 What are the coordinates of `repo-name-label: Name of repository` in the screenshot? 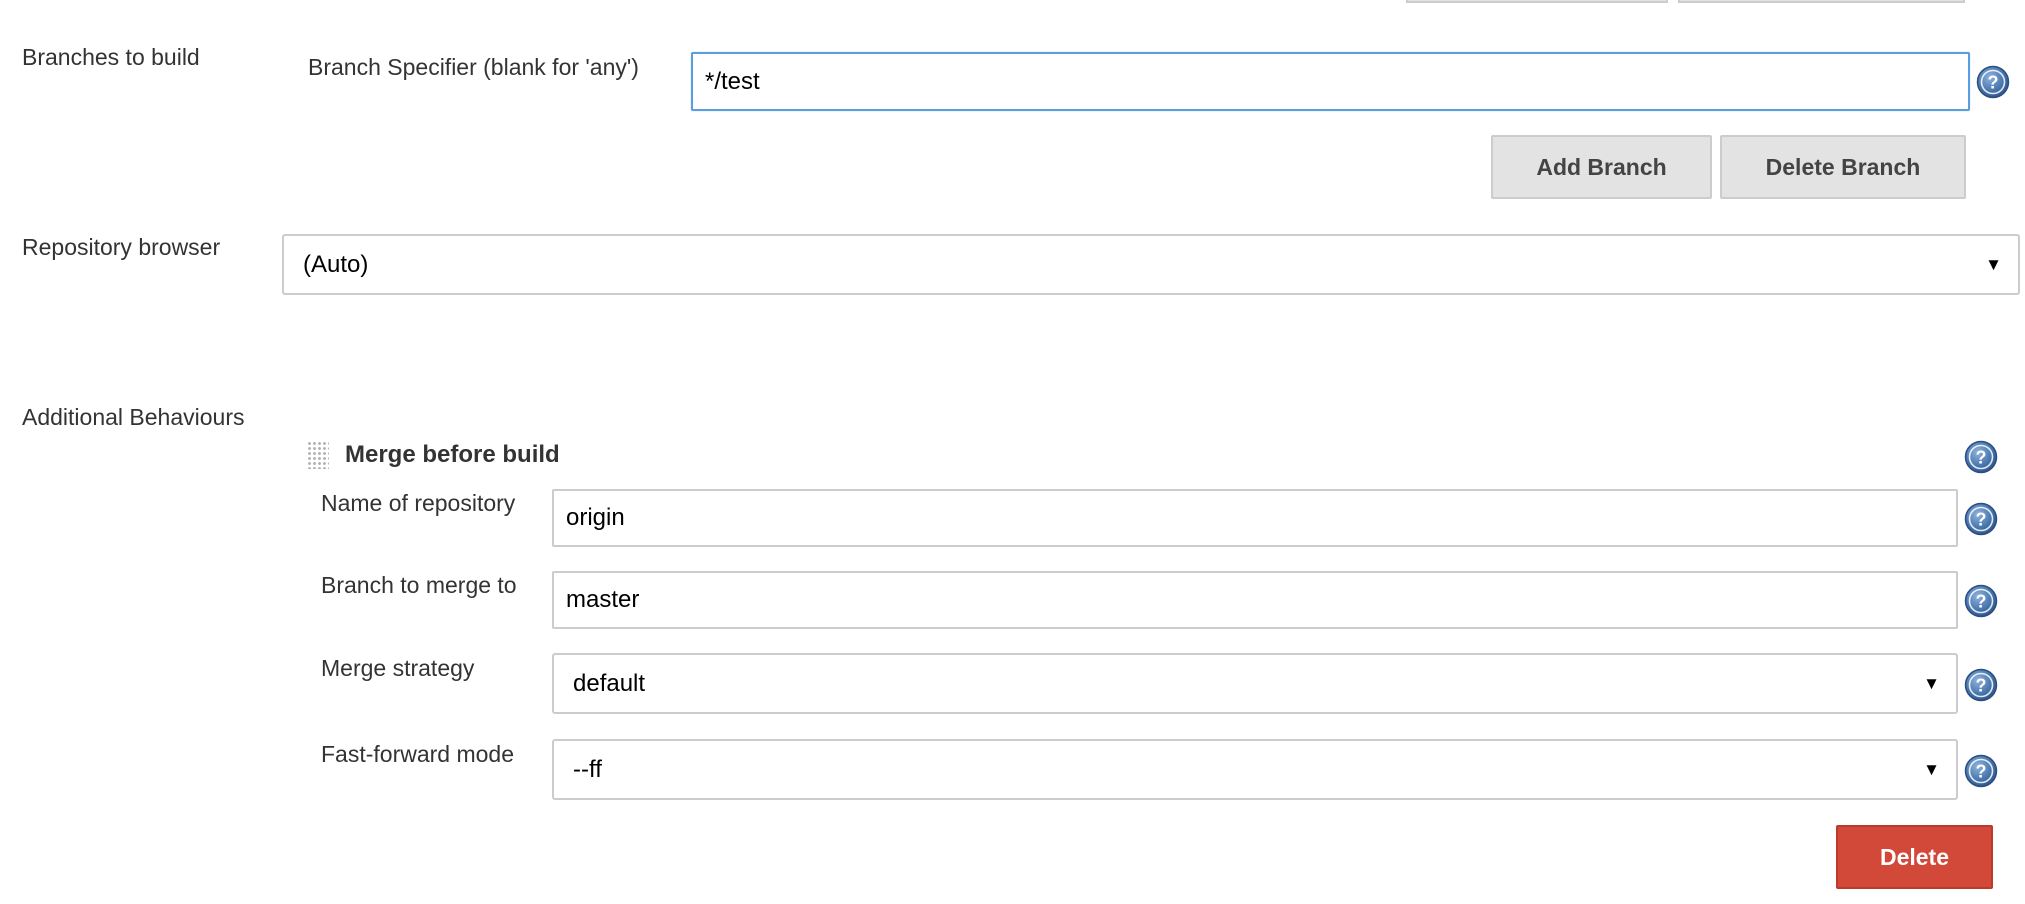 It's located at (418, 503).